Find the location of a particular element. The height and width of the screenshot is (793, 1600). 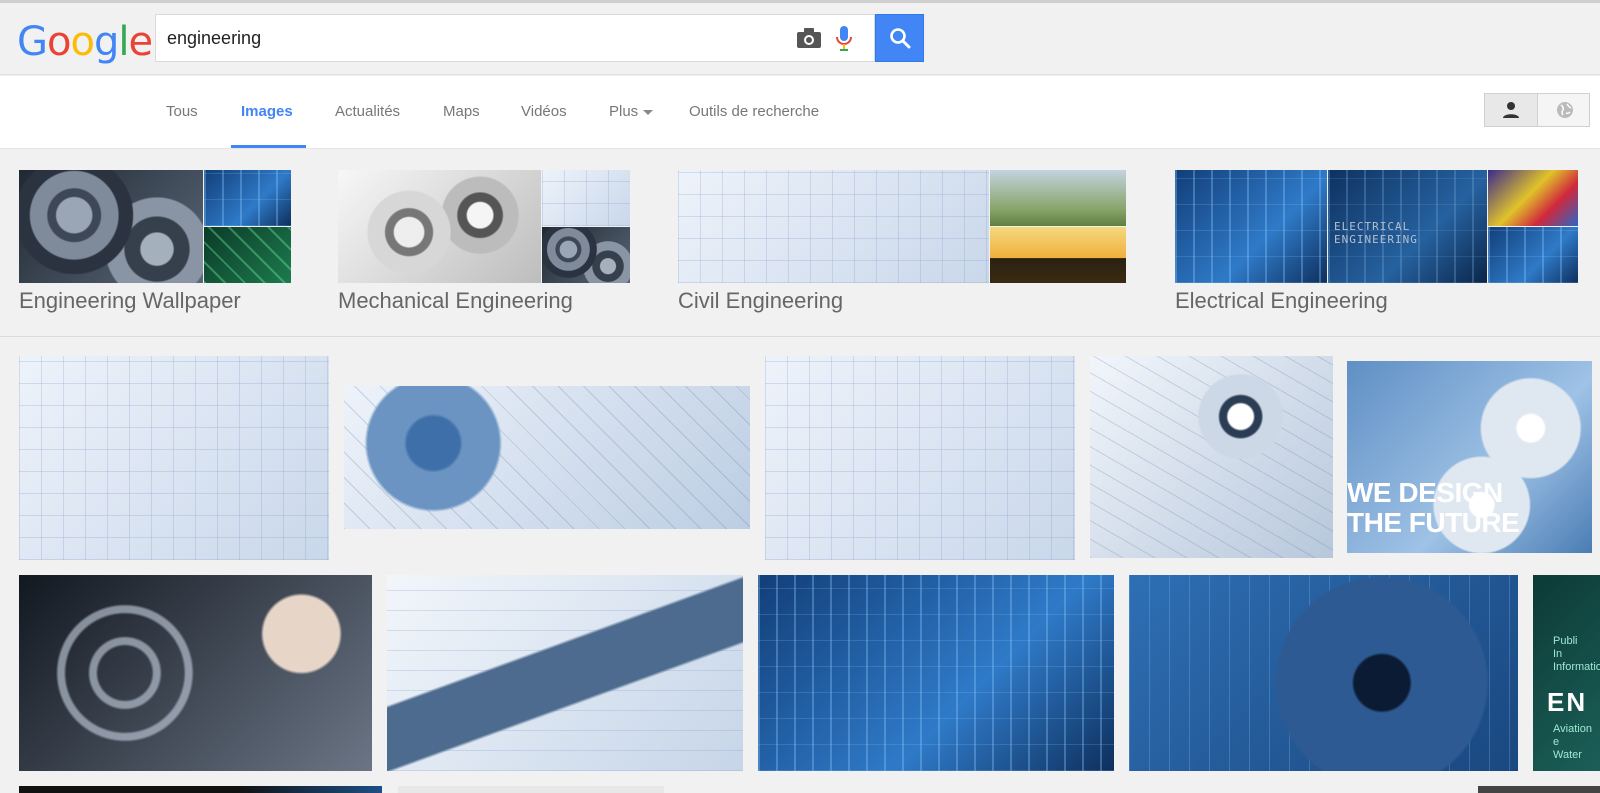

safesearch-toggle is located at coordinates (1537, 110).